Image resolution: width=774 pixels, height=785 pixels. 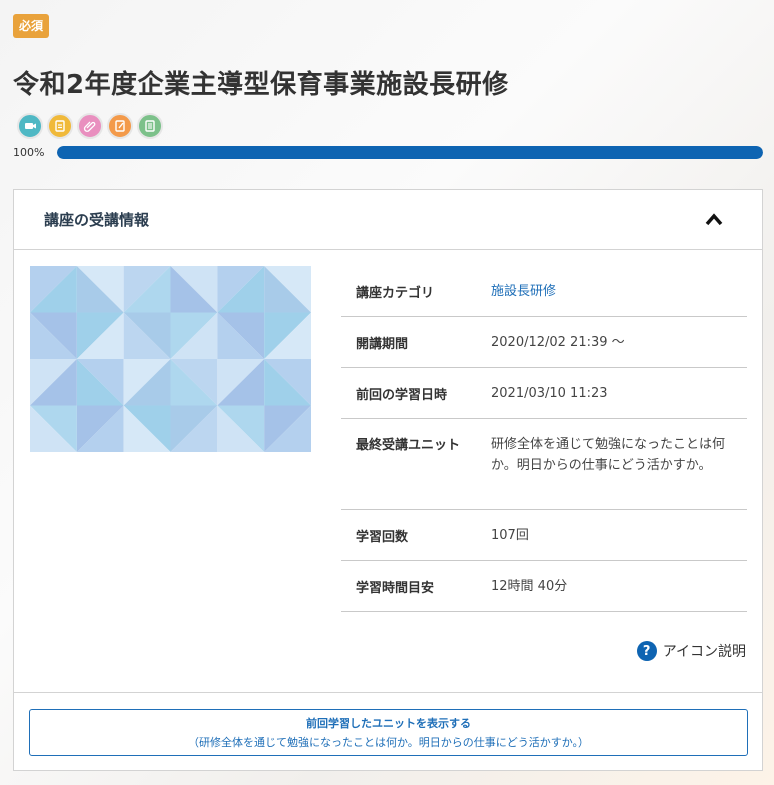 What do you see at coordinates (170, 359) in the screenshot?
I see `course-thumbnail` at bounding box center [170, 359].